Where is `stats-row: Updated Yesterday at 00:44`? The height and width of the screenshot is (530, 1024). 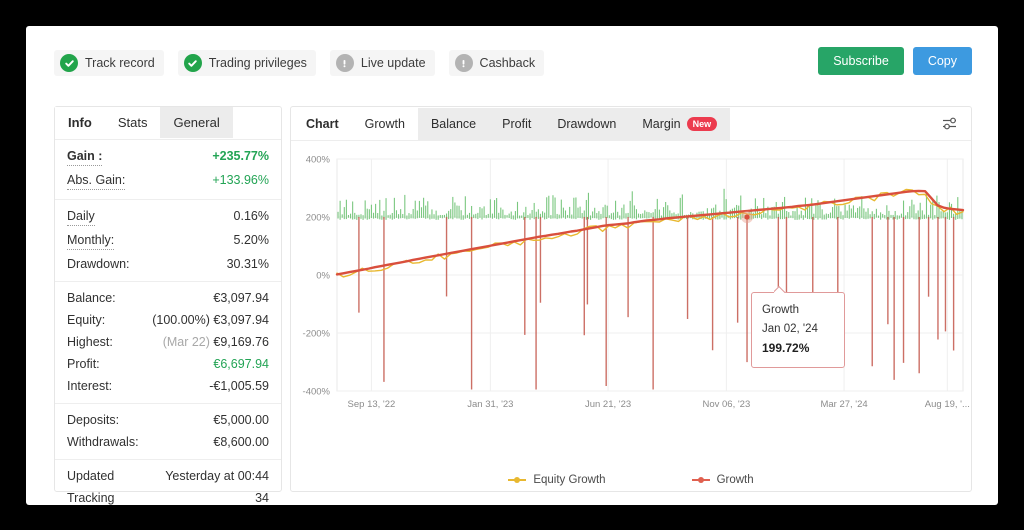 stats-row: Updated Yesterday at 00:44 is located at coordinates (168, 476).